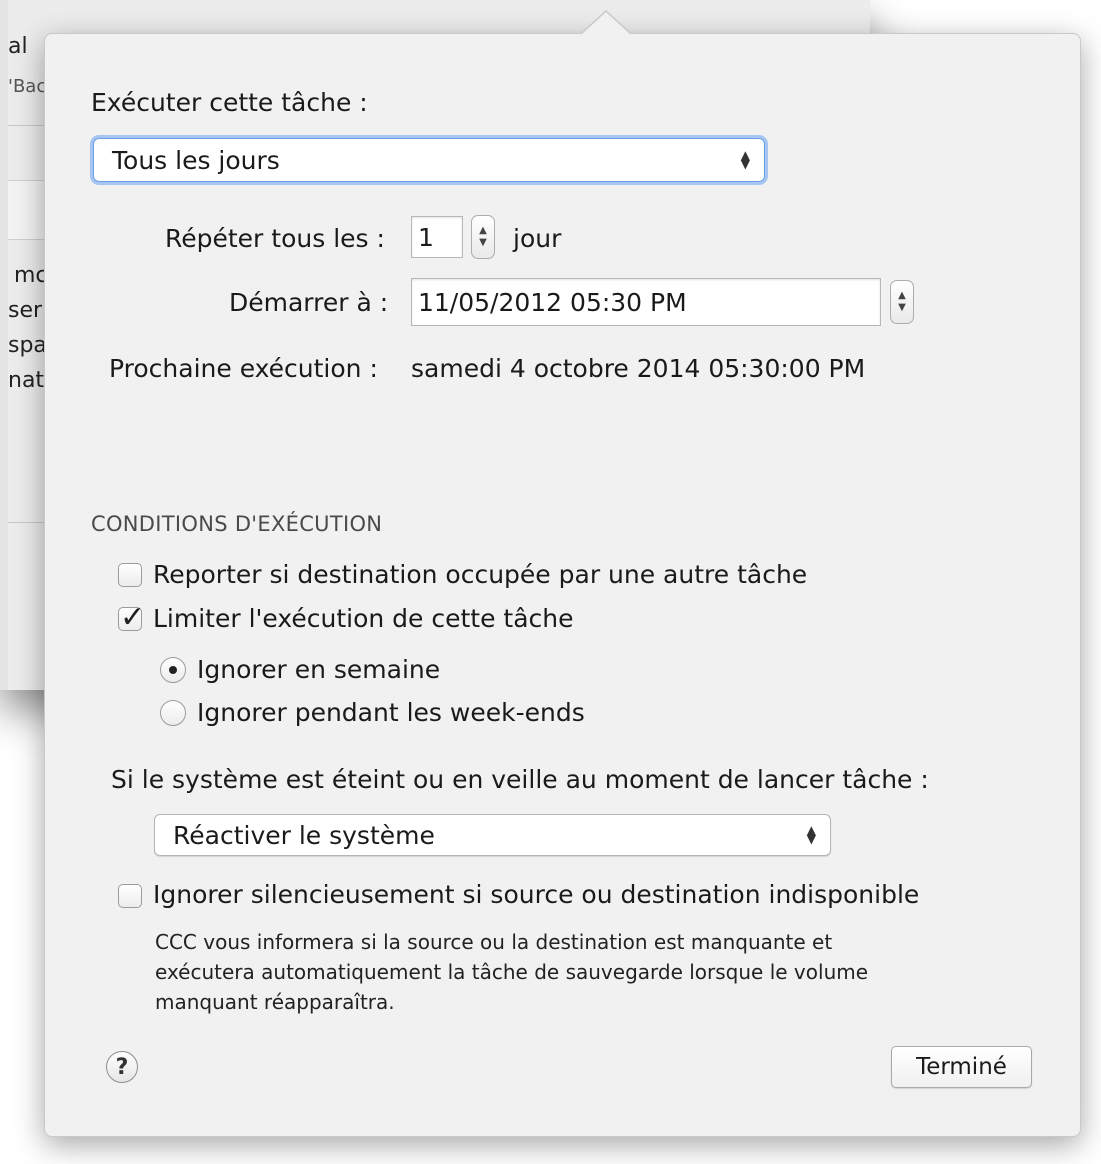 This screenshot has width=1101, height=1164. What do you see at coordinates (552, 302) in the screenshot?
I see `start-datetime-value: 11/05/2012 05:30 PM` at bounding box center [552, 302].